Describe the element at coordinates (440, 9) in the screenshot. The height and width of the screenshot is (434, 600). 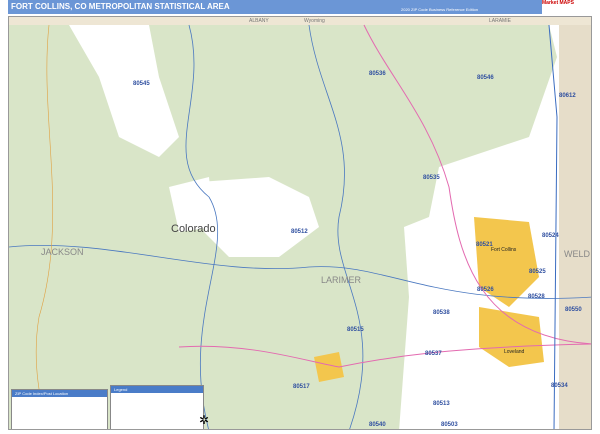
I see `edition-label: 2020 ZIP Code Business Reference Edition` at that location.